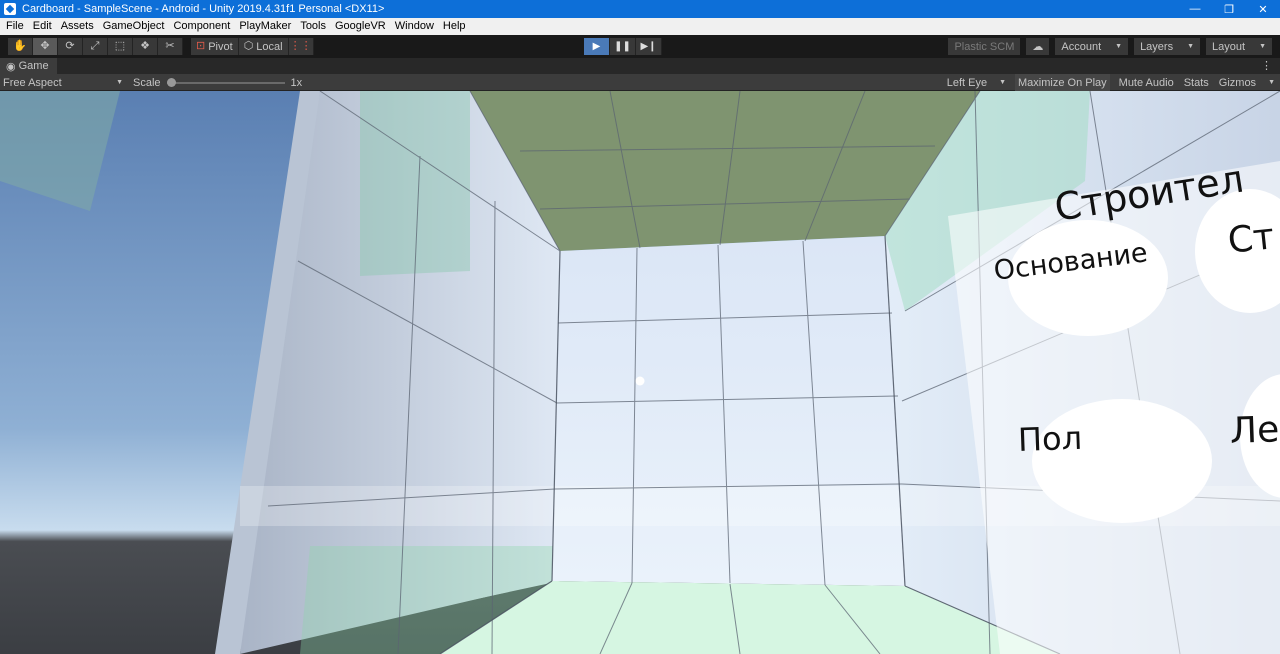  I want to click on scale-value: 1x, so click(296, 82).